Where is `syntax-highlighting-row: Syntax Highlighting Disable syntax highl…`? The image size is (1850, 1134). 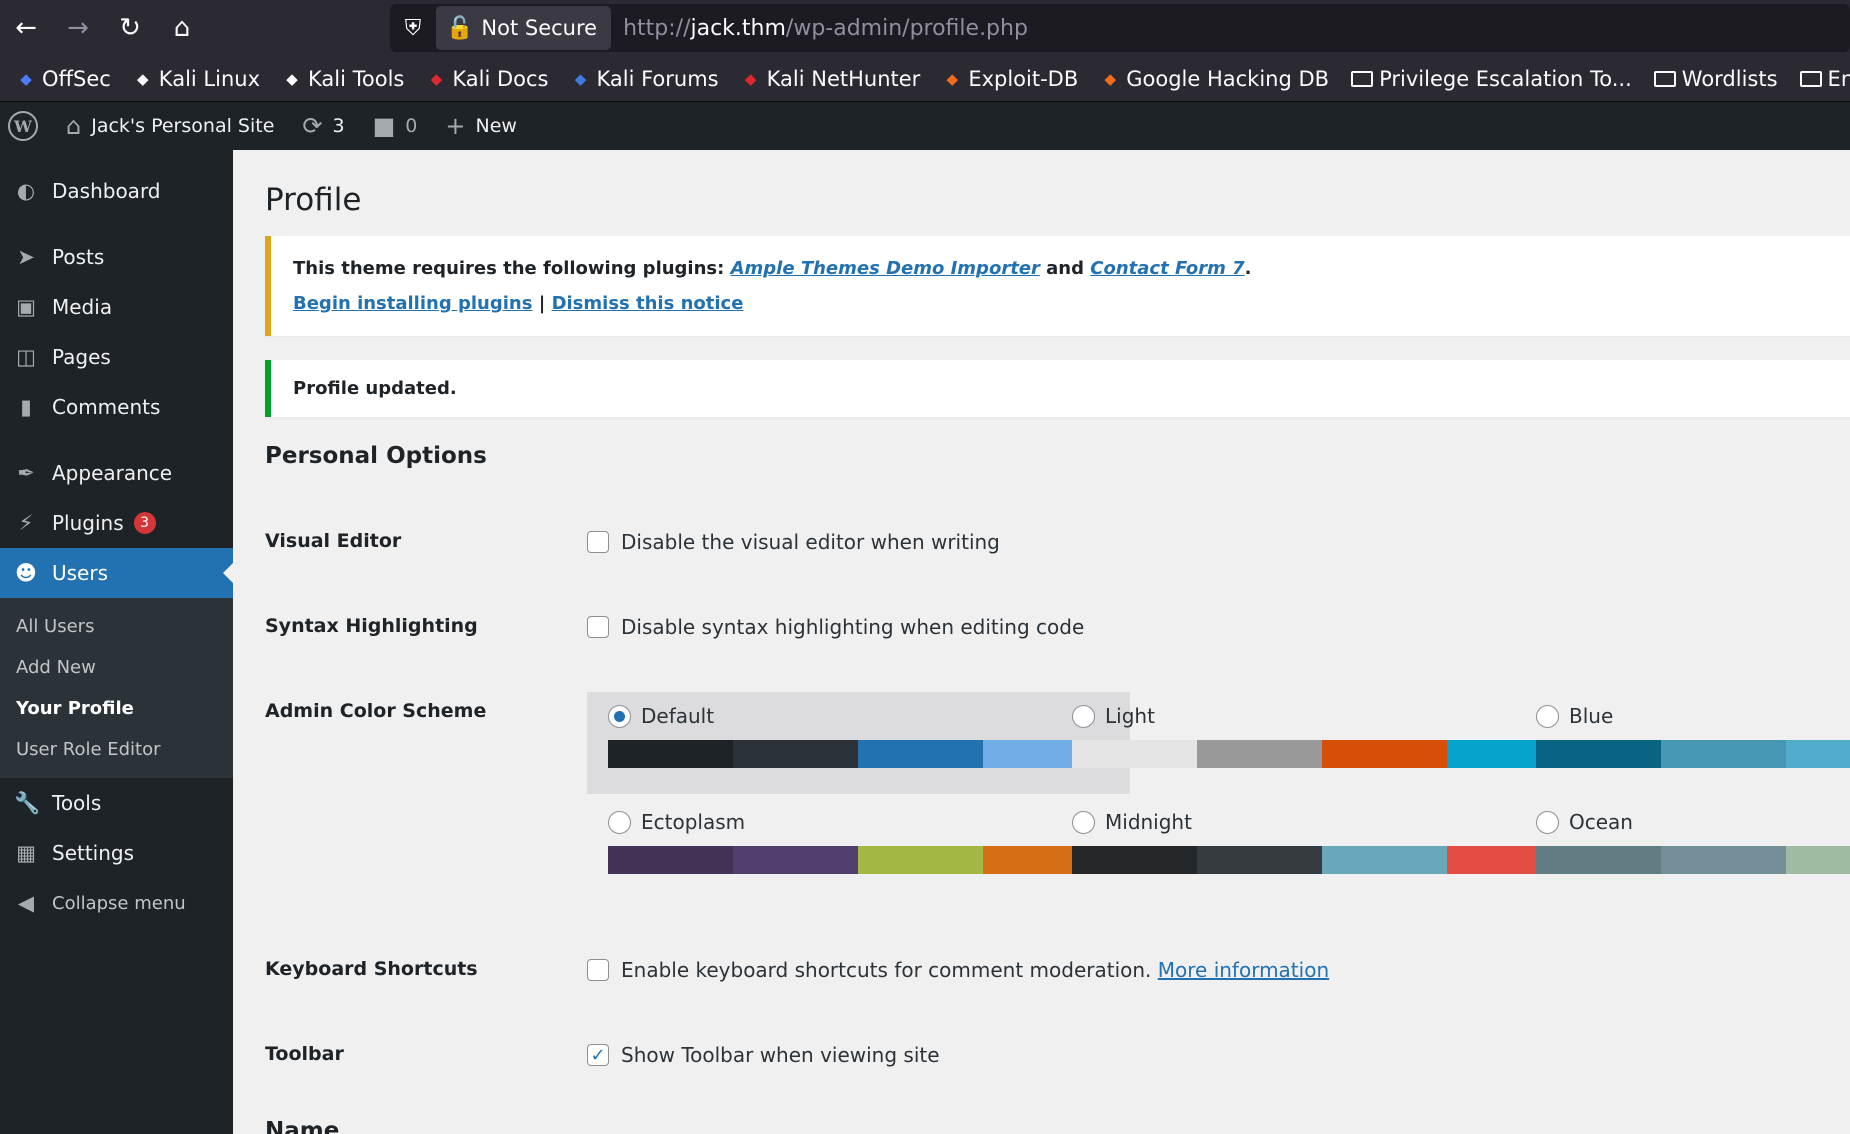
syntax-highlighting-row: Syntax Highlighting Disable syntax highl… is located at coordinates (674, 627).